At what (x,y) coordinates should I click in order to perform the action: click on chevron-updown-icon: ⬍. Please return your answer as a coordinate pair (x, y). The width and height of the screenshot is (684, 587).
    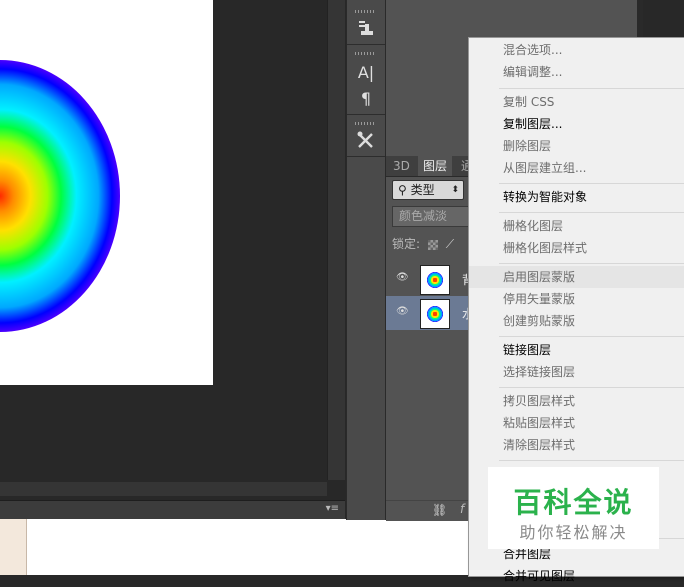
    Looking at the image, I should click on (455, 190).